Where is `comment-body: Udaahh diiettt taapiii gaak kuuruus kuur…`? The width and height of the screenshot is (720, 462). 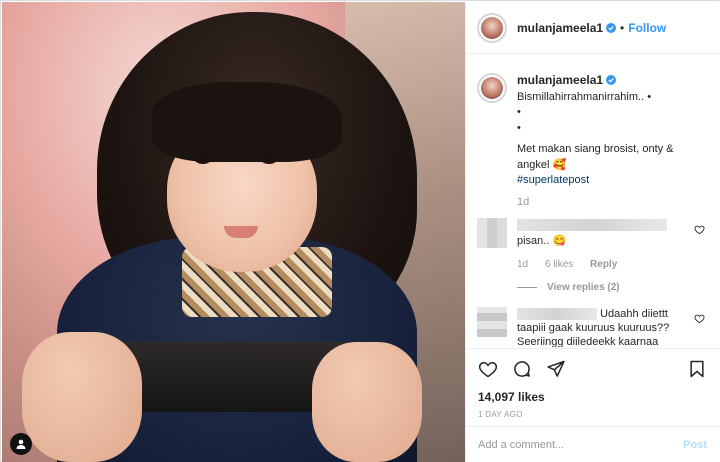
comment-body: Udaahh diiettt taapiii gaak kuuruus kuur… is located at coordinates (598, 327).